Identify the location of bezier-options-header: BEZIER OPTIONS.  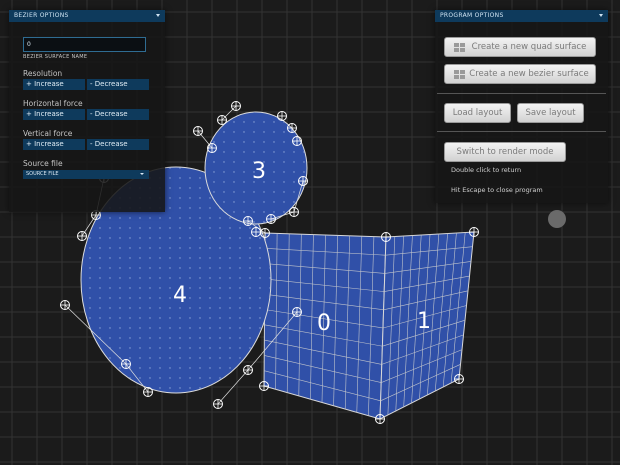
(87, 16).